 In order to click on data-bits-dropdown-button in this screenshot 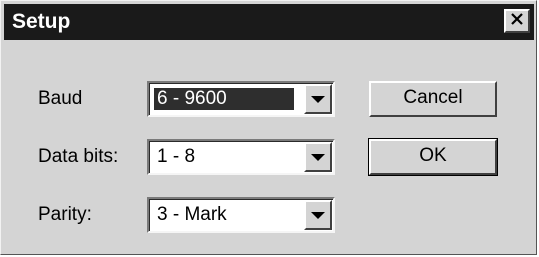, I will do `click(318, 157)`.